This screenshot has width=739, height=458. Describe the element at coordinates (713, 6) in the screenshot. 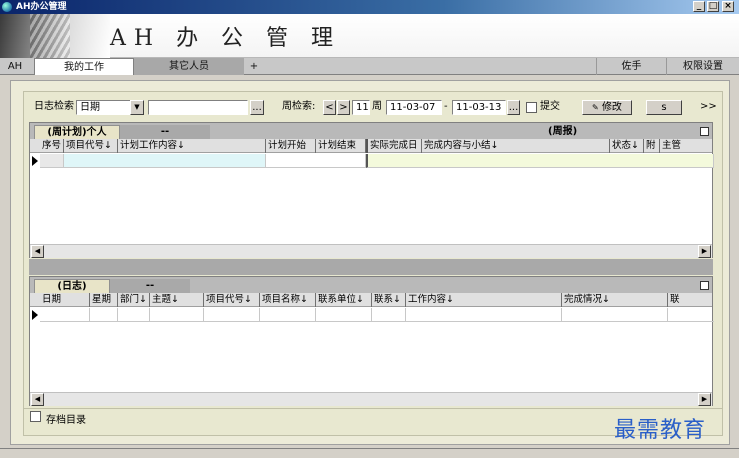

I see `maximize-button: □` at that location.